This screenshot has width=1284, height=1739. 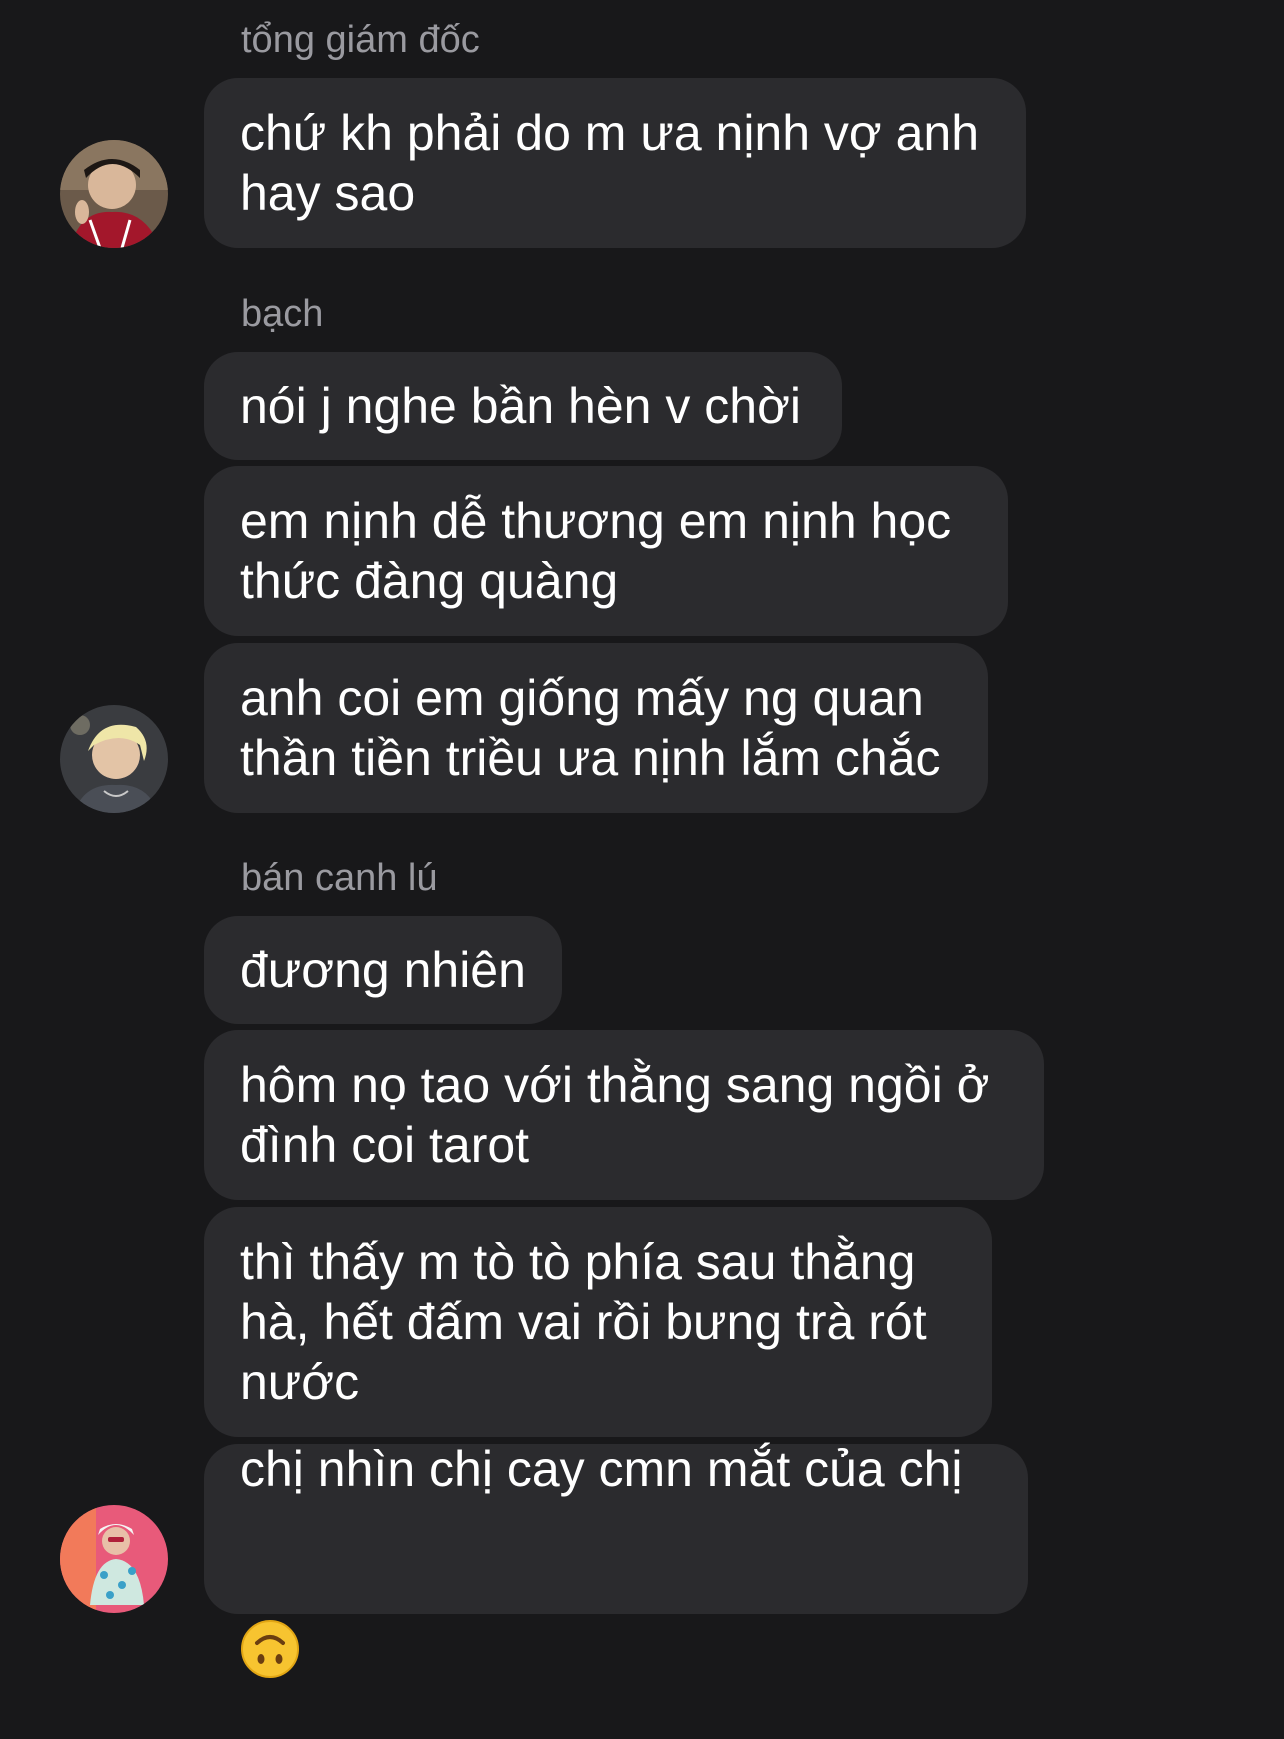 I want to click on avatar-tong-giam-doc, so click(x=114, y=194).